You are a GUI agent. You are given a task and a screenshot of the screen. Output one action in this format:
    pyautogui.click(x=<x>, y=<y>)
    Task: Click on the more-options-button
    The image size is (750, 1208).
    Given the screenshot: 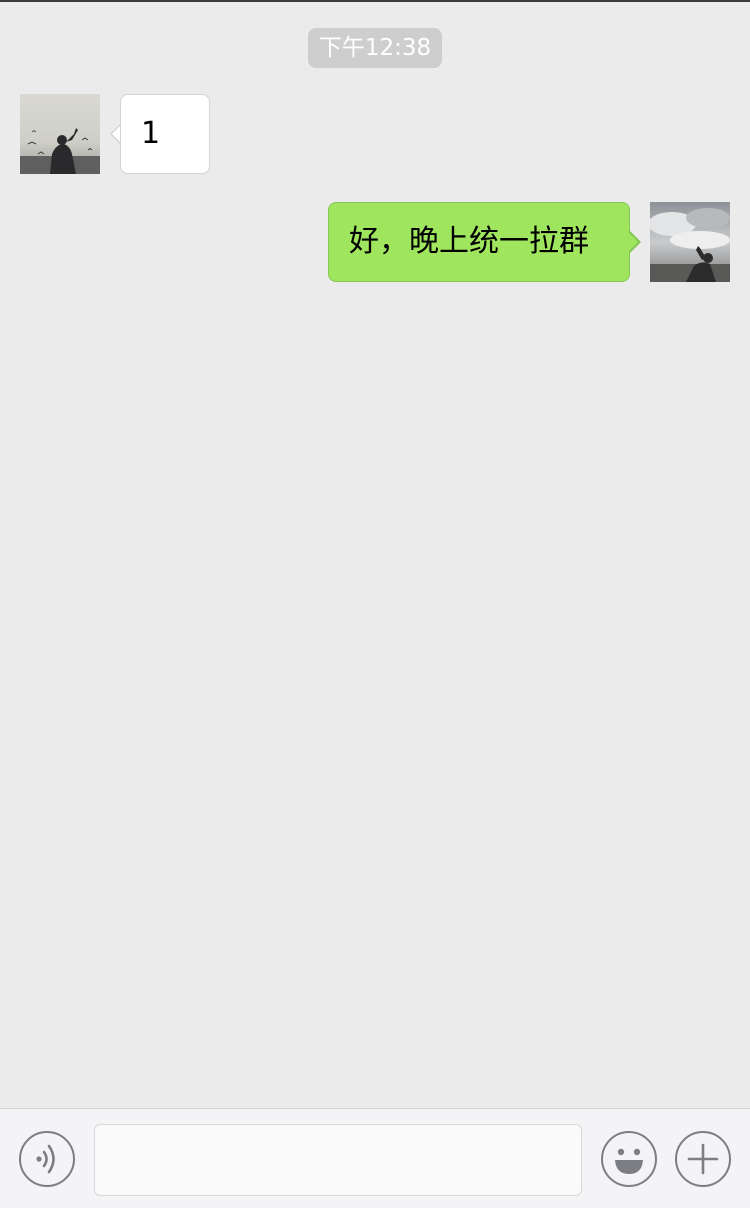 What is the action you would take?
    pyautogui.click(x=703, y=1159)
    